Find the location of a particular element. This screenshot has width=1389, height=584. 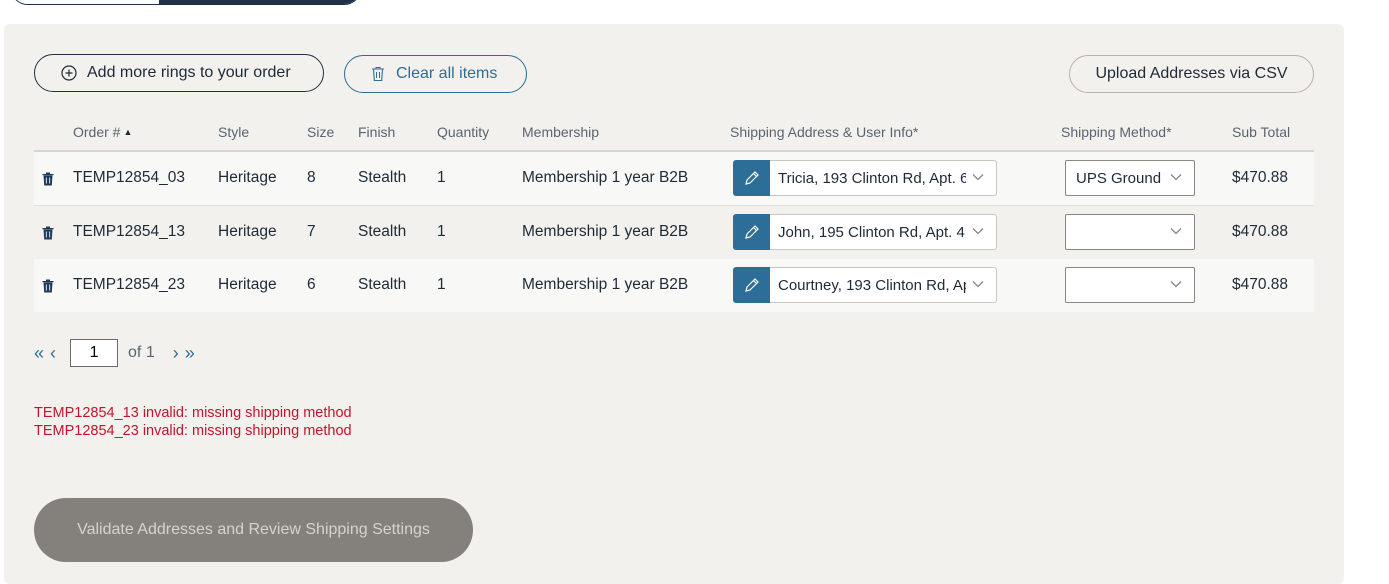

clear-all-button: Clear all items is located at coordinates (435, 74).